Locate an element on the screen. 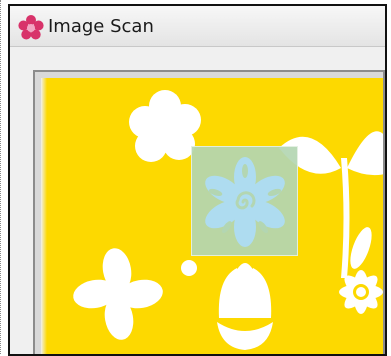 This screenshot has height=356, width=391. image-edge-shadow is located at coordinates (44, 216).